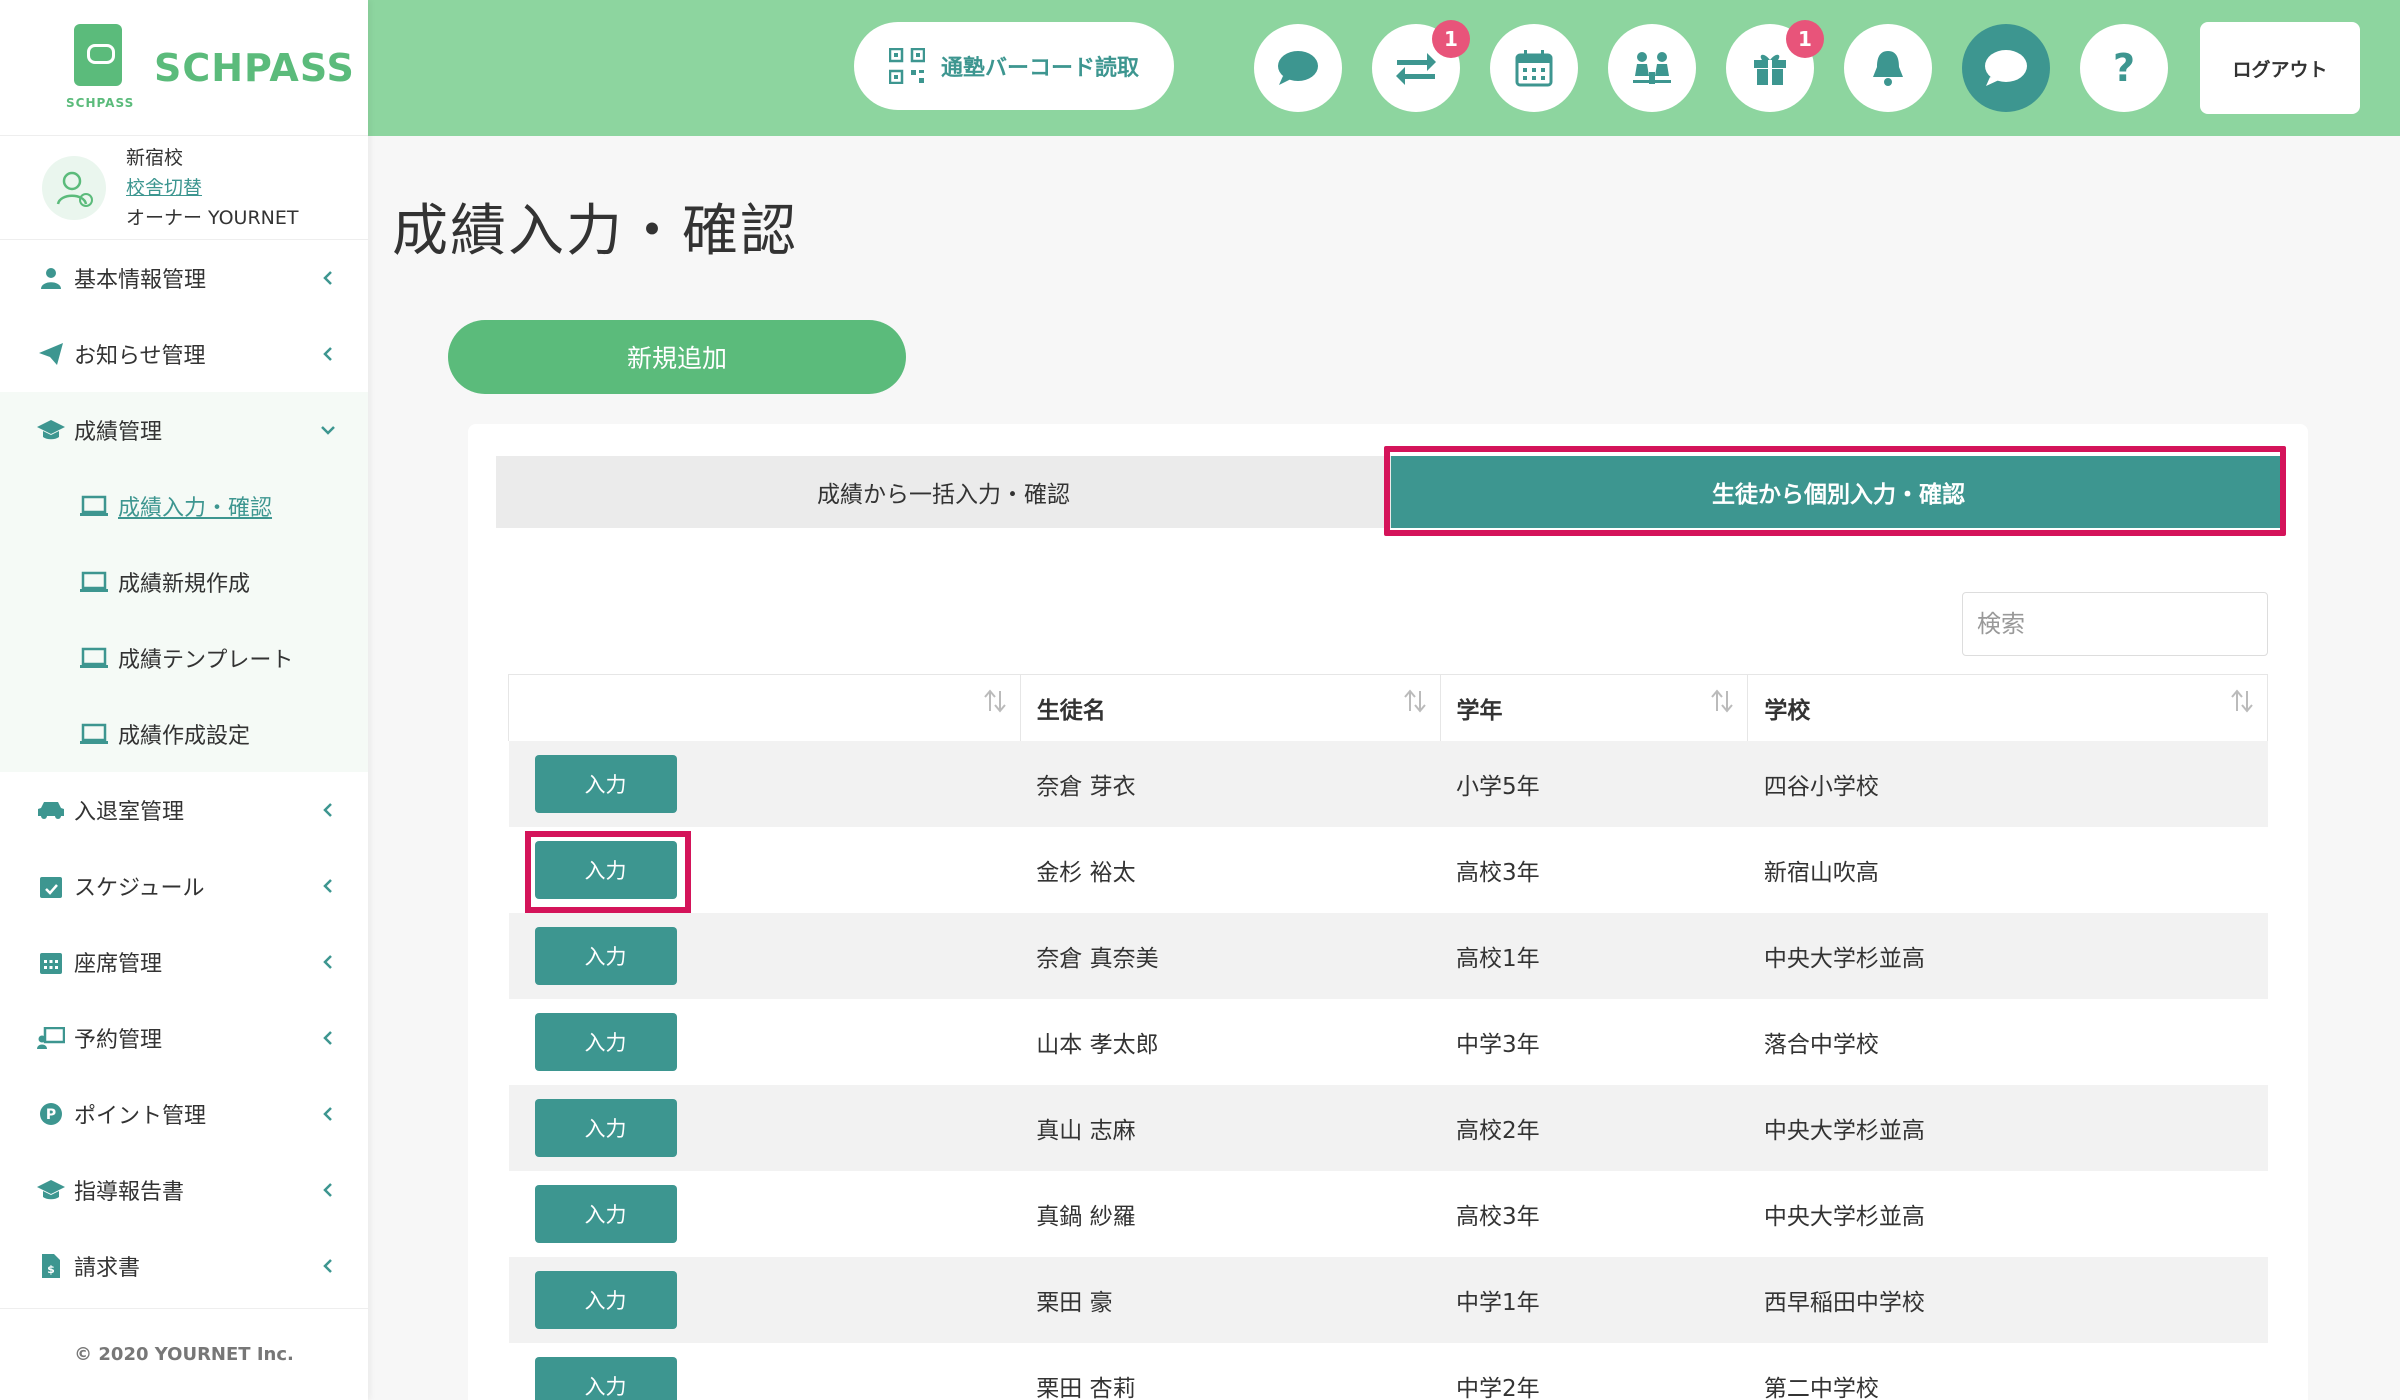  I want to click on question-icon: ?, so click(2124, 68).